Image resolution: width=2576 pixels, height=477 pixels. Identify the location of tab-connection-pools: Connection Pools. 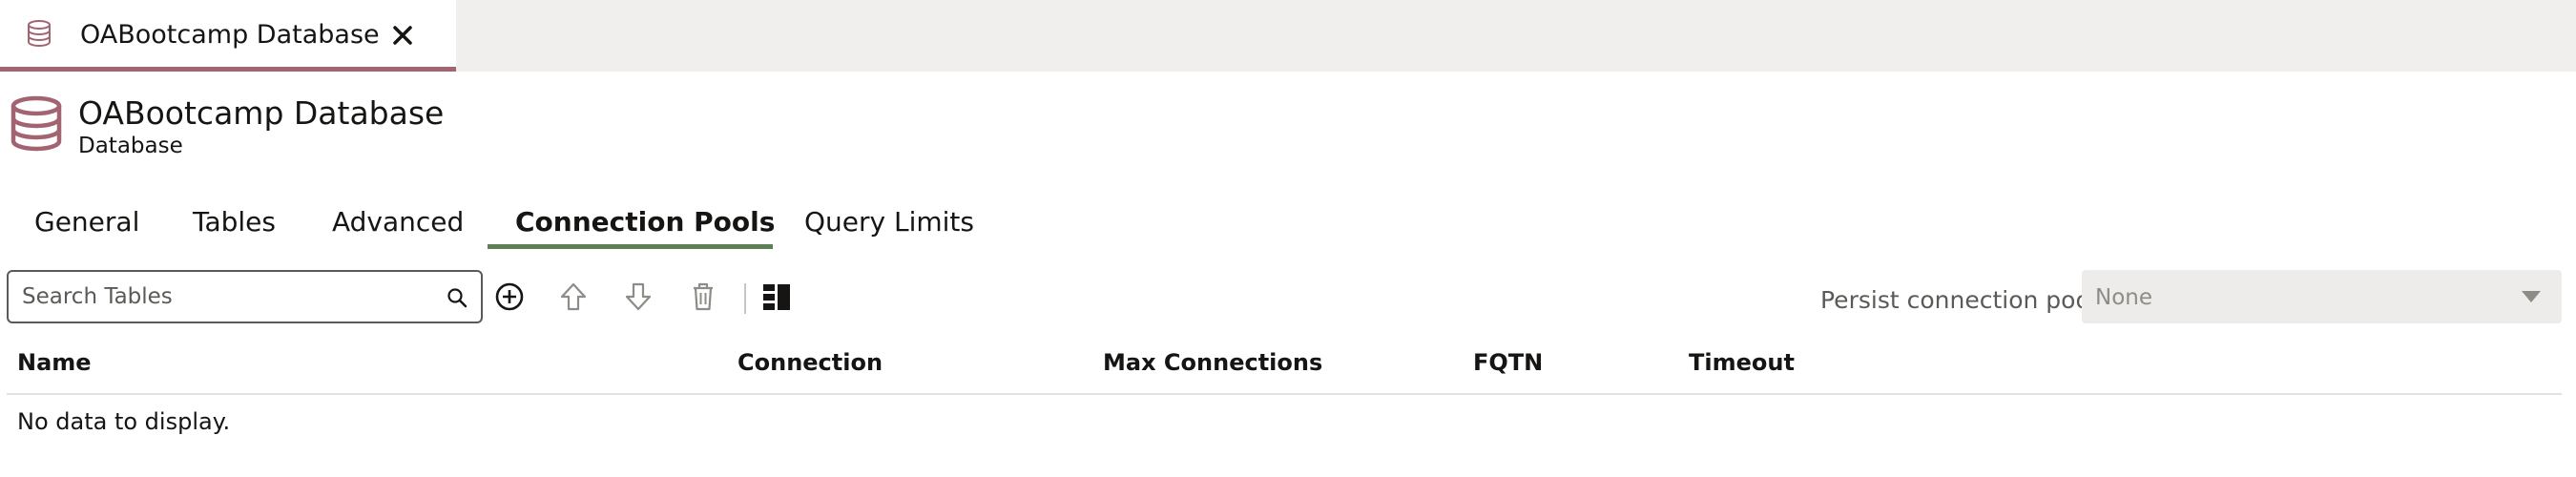
(645, 222).